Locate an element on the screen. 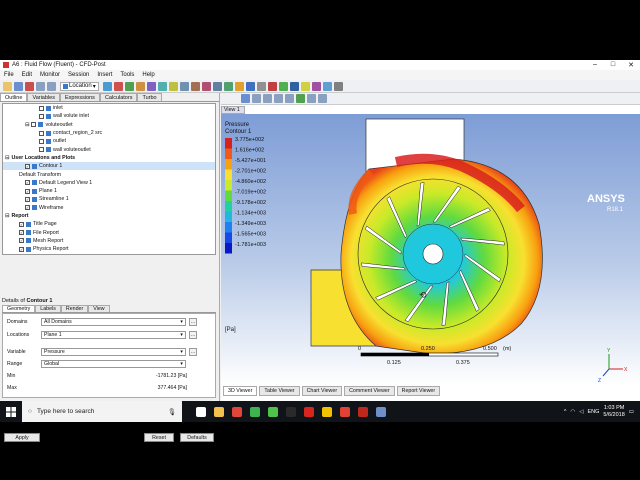 This screenshot has height=480, width=640. tab-outline: Outline is located at coordinates (14, 97).